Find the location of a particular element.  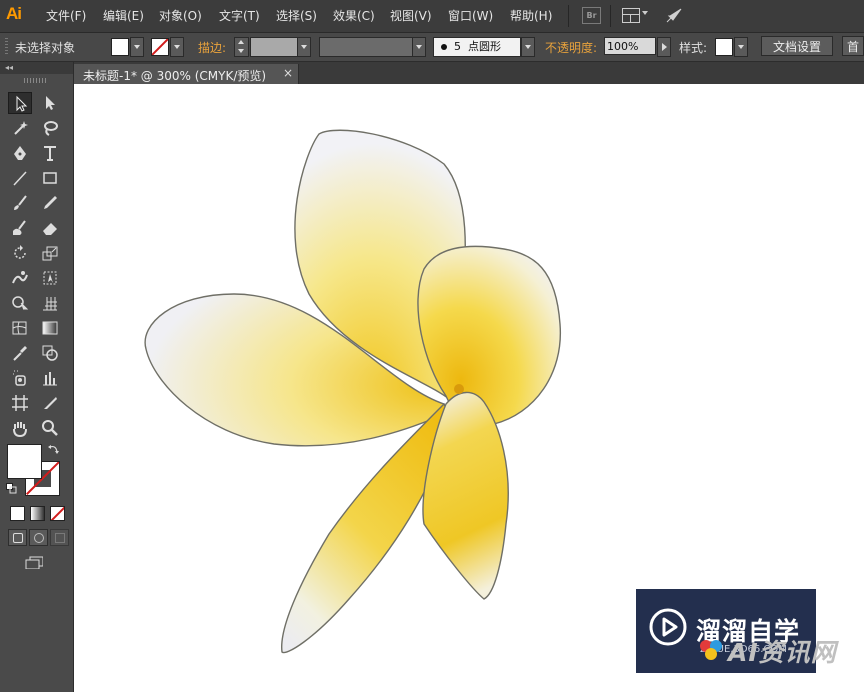

collapse-icon: ◂◂ is located at coordinates (9, 67).